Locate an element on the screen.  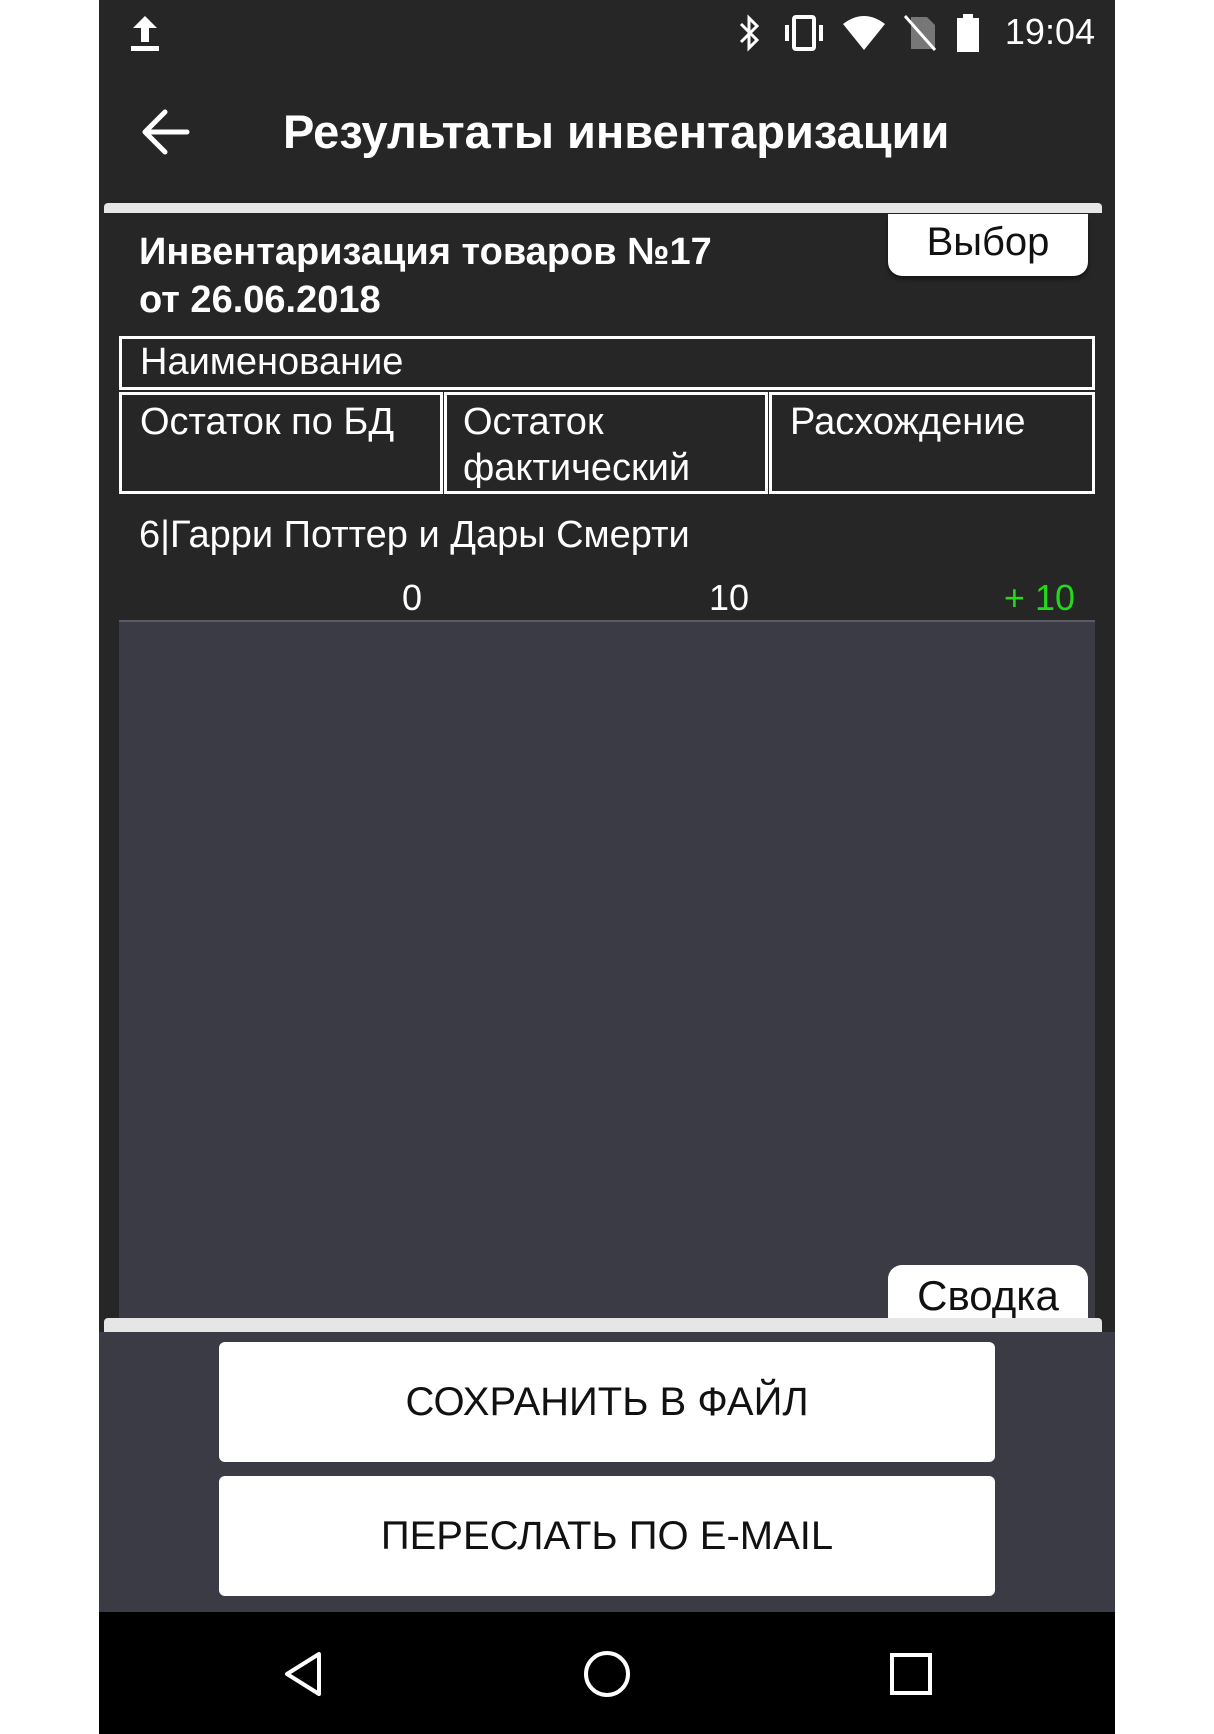
row-difference: + 10 is located at coordinates (1039, 597).